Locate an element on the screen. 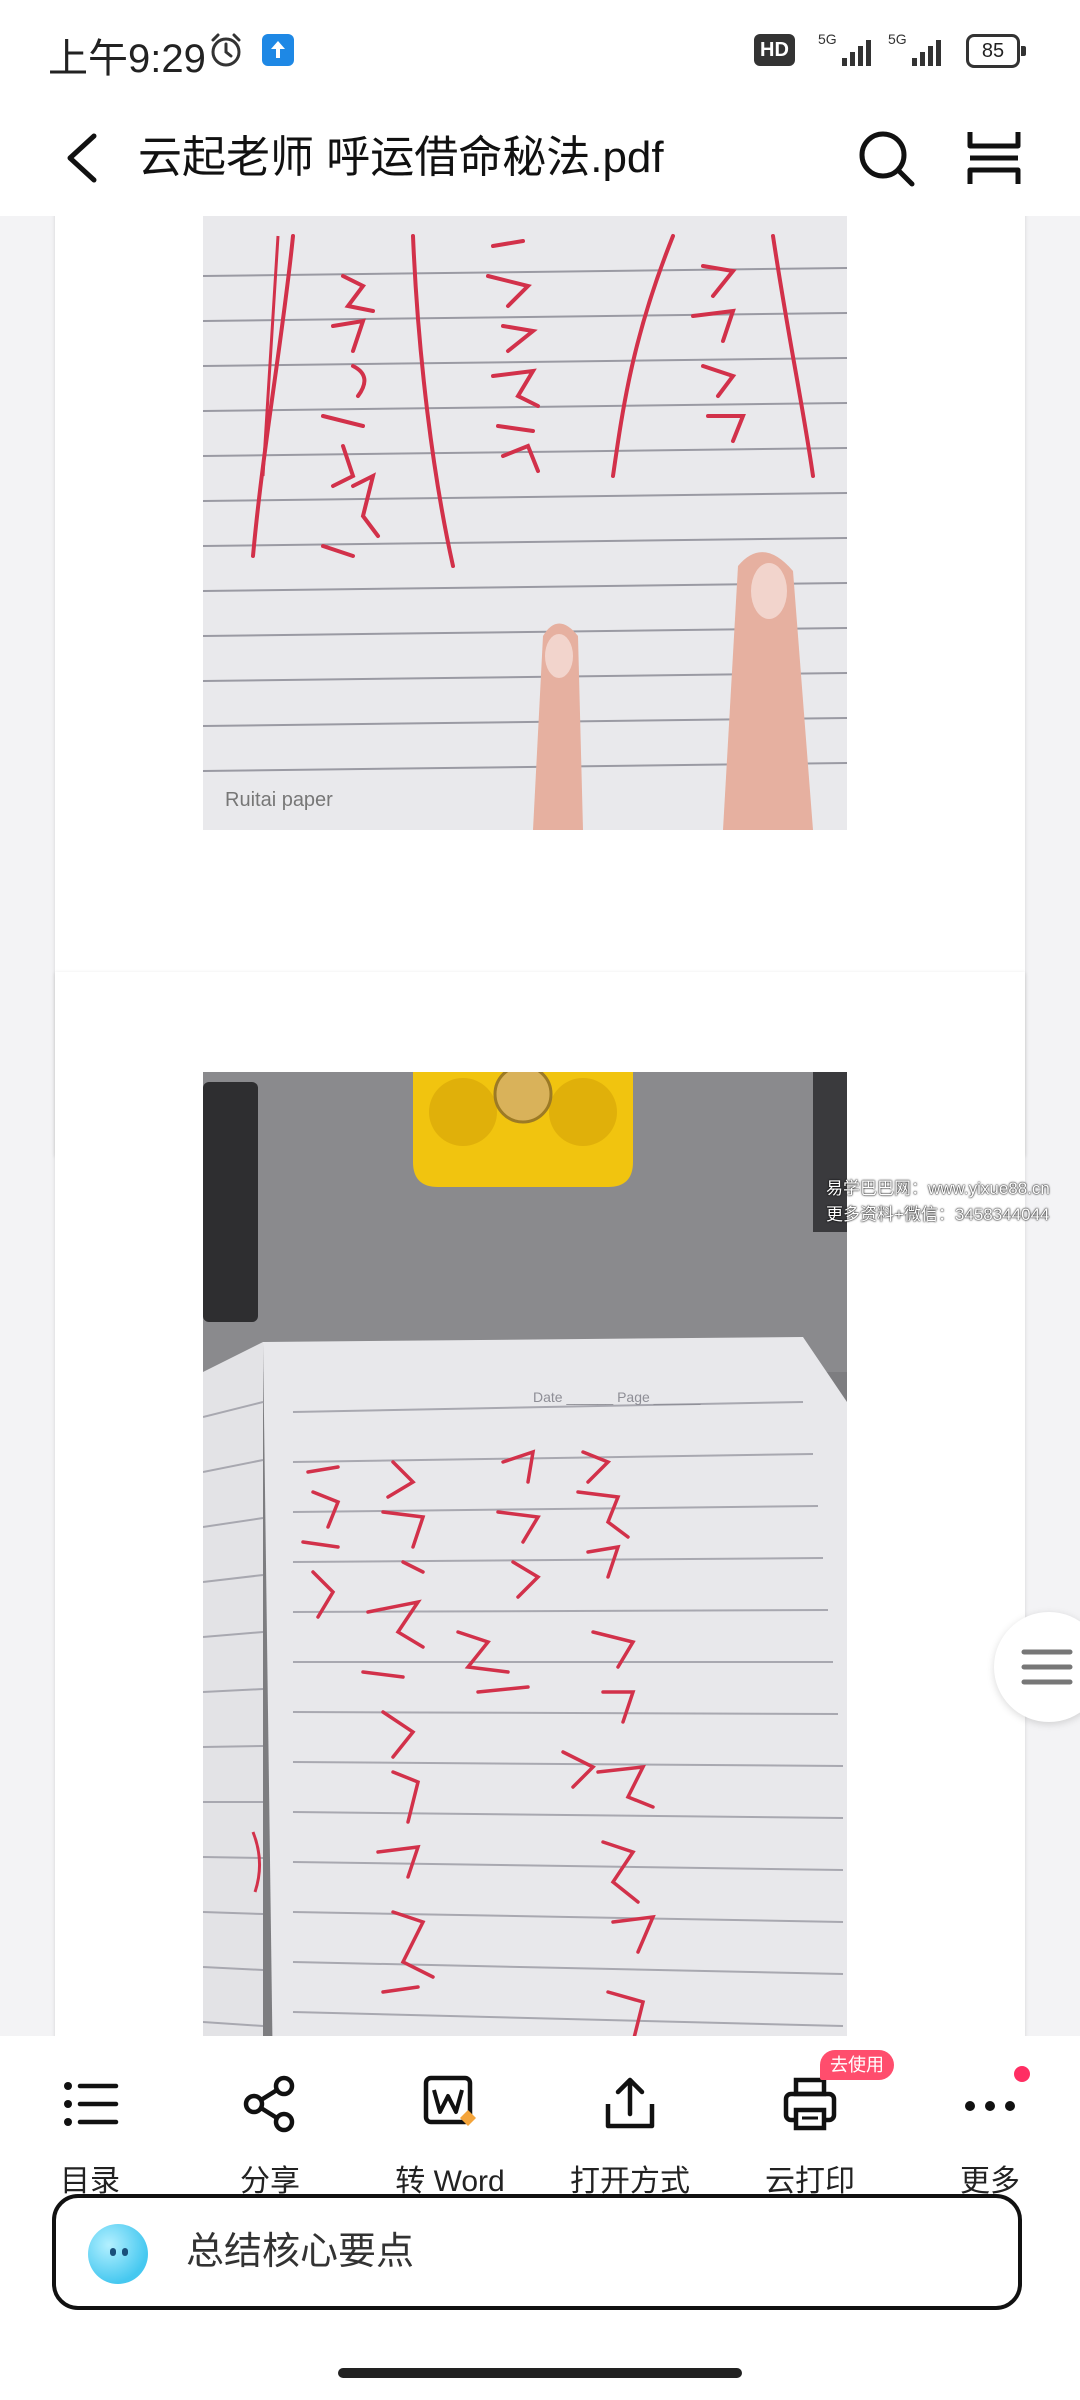 The image size is (1080, 2400). floating-menu-button is located at coordinates (1037, 1667).